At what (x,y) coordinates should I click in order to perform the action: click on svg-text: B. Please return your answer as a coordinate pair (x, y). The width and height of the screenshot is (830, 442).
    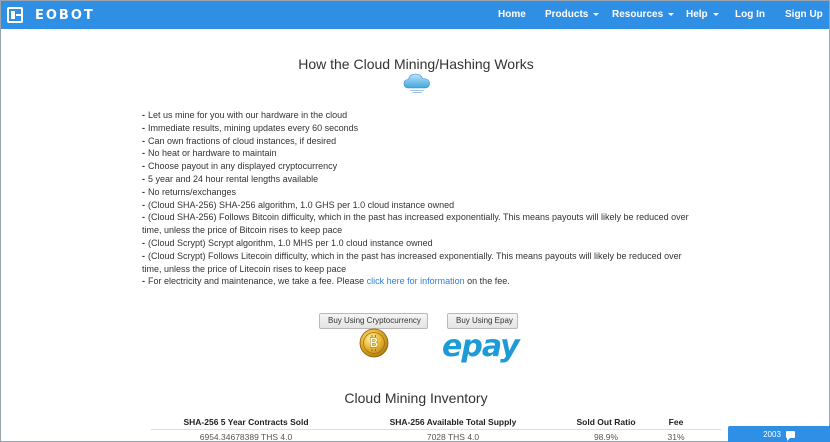
    Looking at the image, I should click on (374, 344).